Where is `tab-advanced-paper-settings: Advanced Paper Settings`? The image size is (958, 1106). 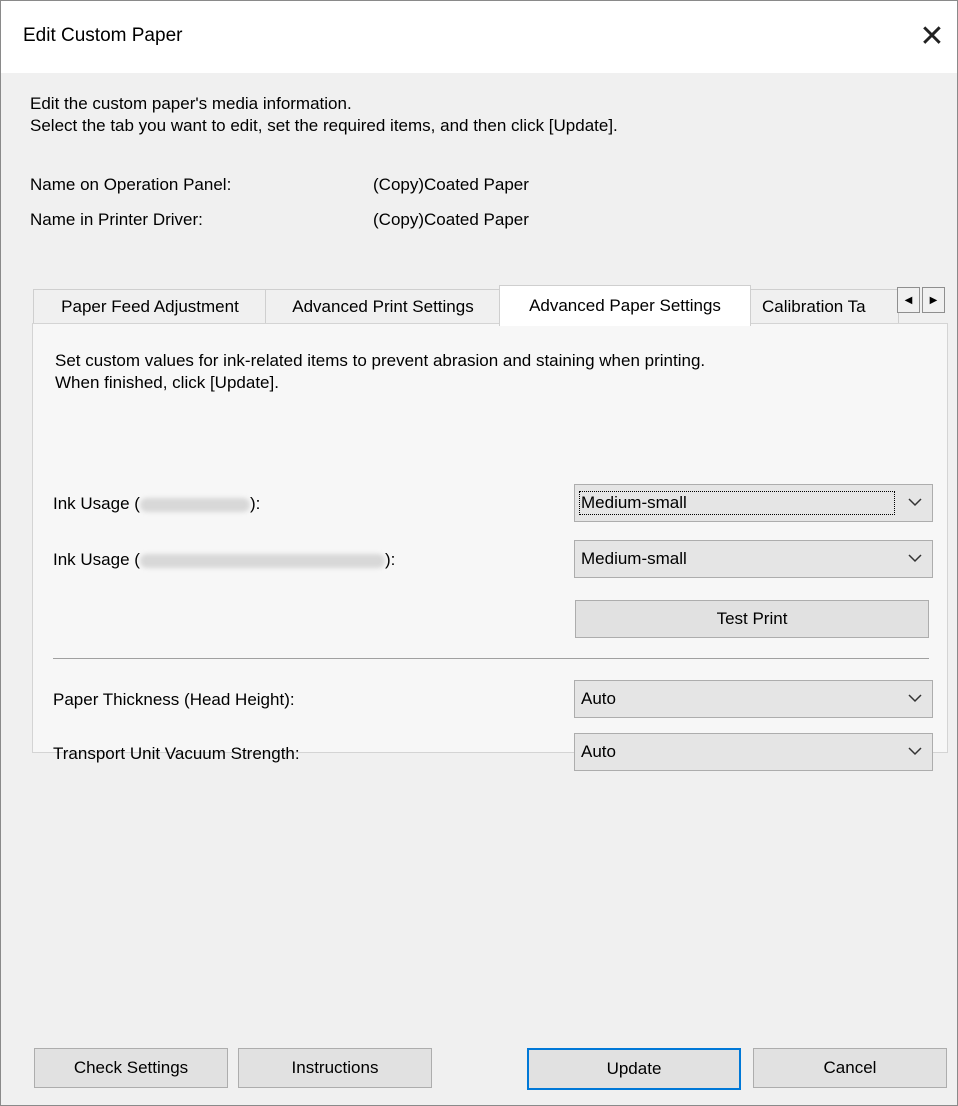 tab-advanced-paper-settings: Advanced Paper Settings is located at coordinates (625, 305).